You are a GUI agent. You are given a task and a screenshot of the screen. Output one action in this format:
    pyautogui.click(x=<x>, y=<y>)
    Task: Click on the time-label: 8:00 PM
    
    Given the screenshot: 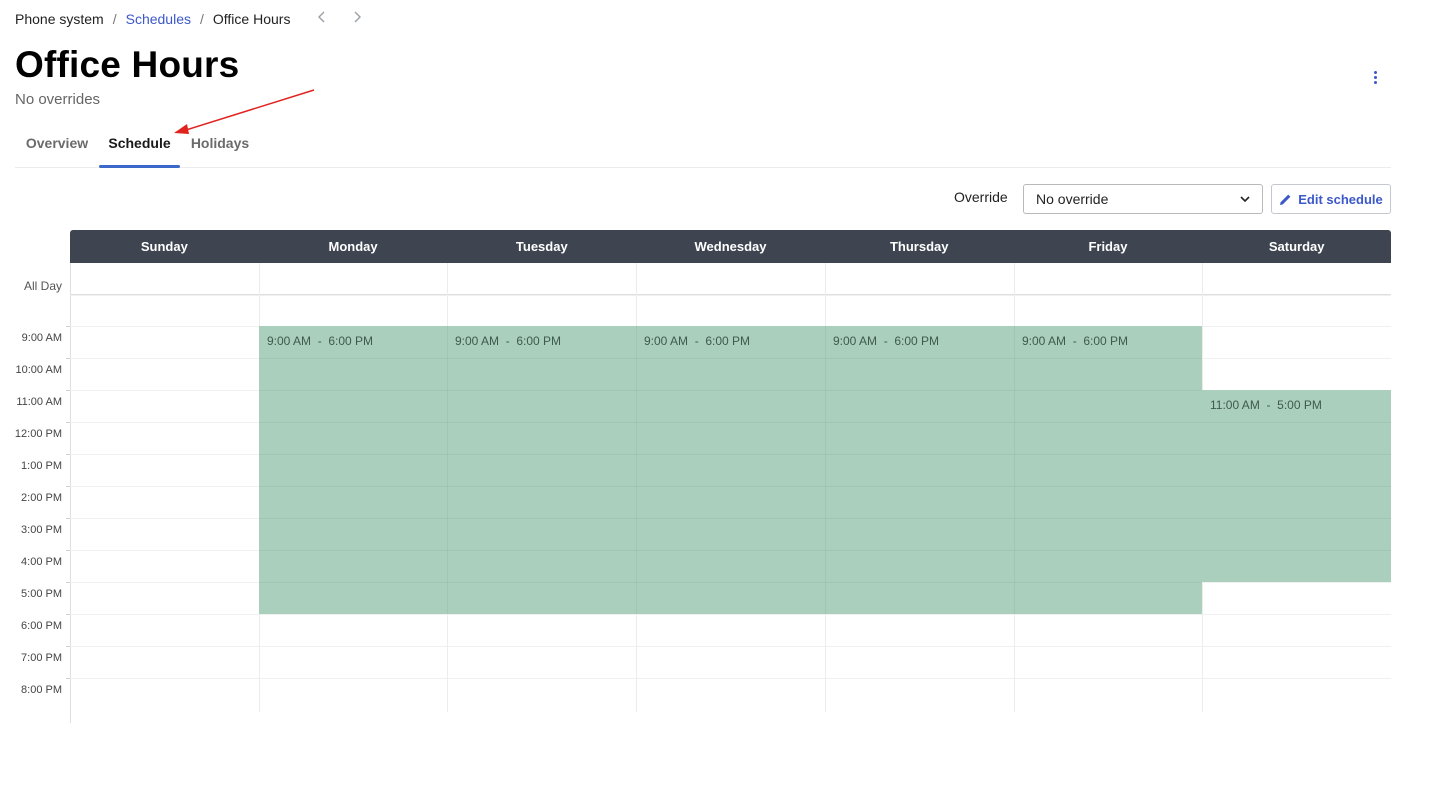 What is the action you would take?
    pyautogui.click(x=41, y=690)
    